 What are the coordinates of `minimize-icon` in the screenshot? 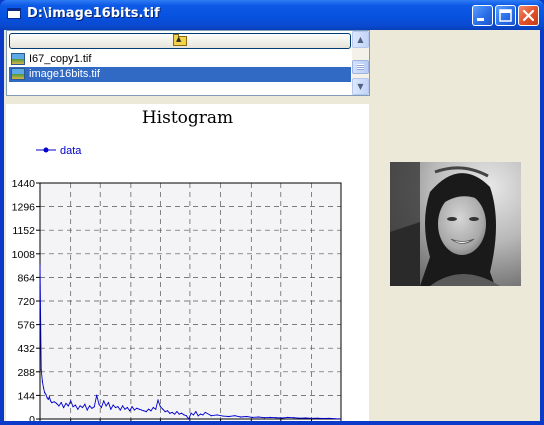 It's located at (480, 19).